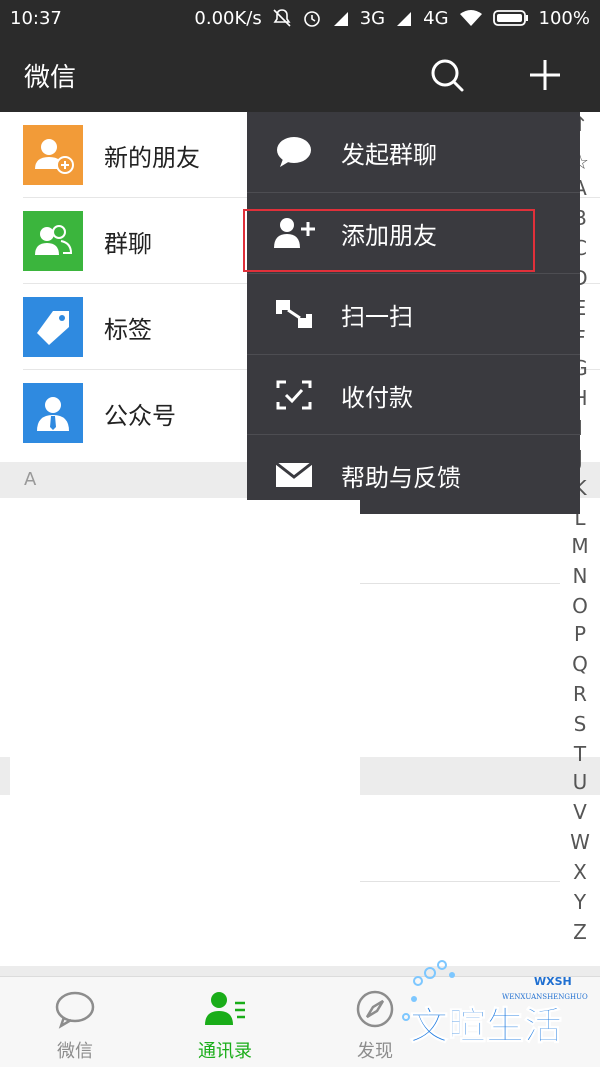  What do you see at coordinates (580, 754) in the screenshot?
I see `index-letter: T` at bounding box center [580, 754].